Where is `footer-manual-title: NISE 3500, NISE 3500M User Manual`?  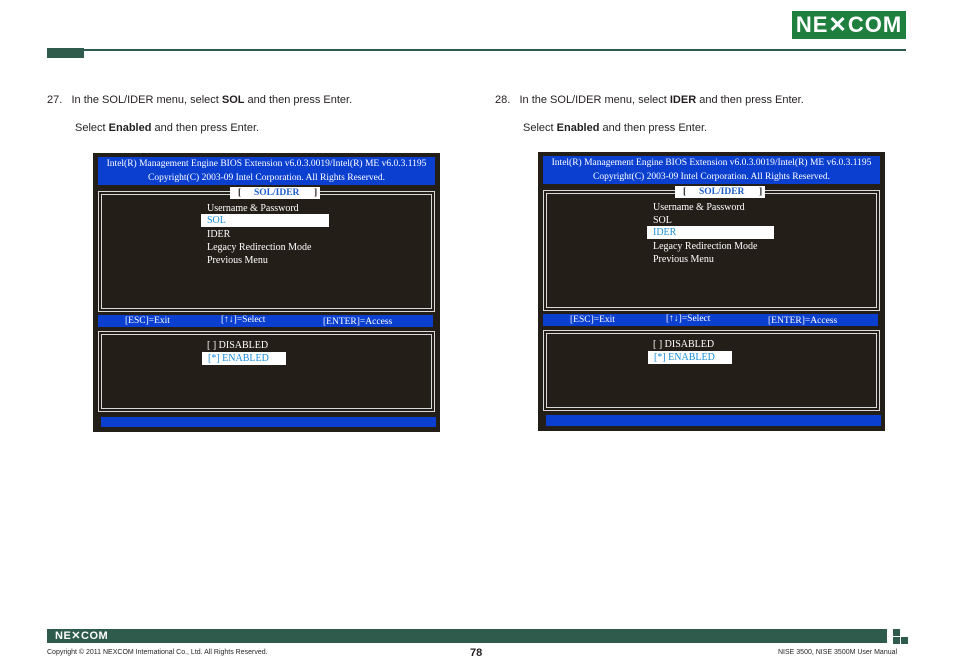
footer-manual-title: NISE 3500, NISE 3500M User Manual is located at coordinates (838, 652).